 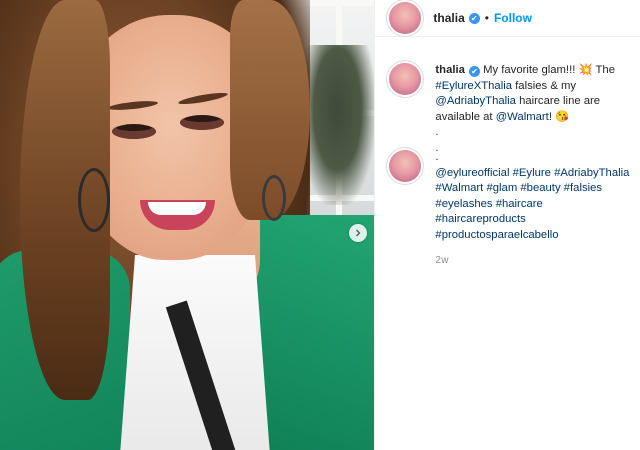 I want to click on photo-tree, so click(x=337, y=125).